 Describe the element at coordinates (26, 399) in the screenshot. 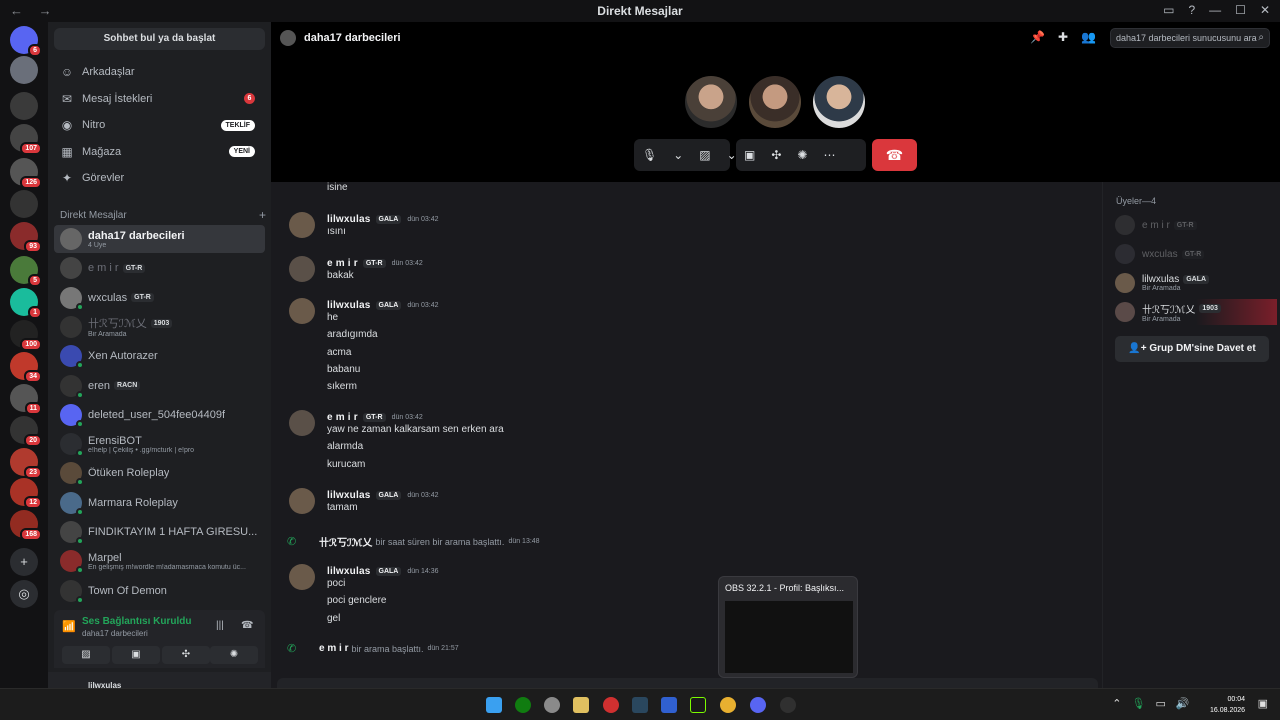

I see `server-icon: 11` at that location.